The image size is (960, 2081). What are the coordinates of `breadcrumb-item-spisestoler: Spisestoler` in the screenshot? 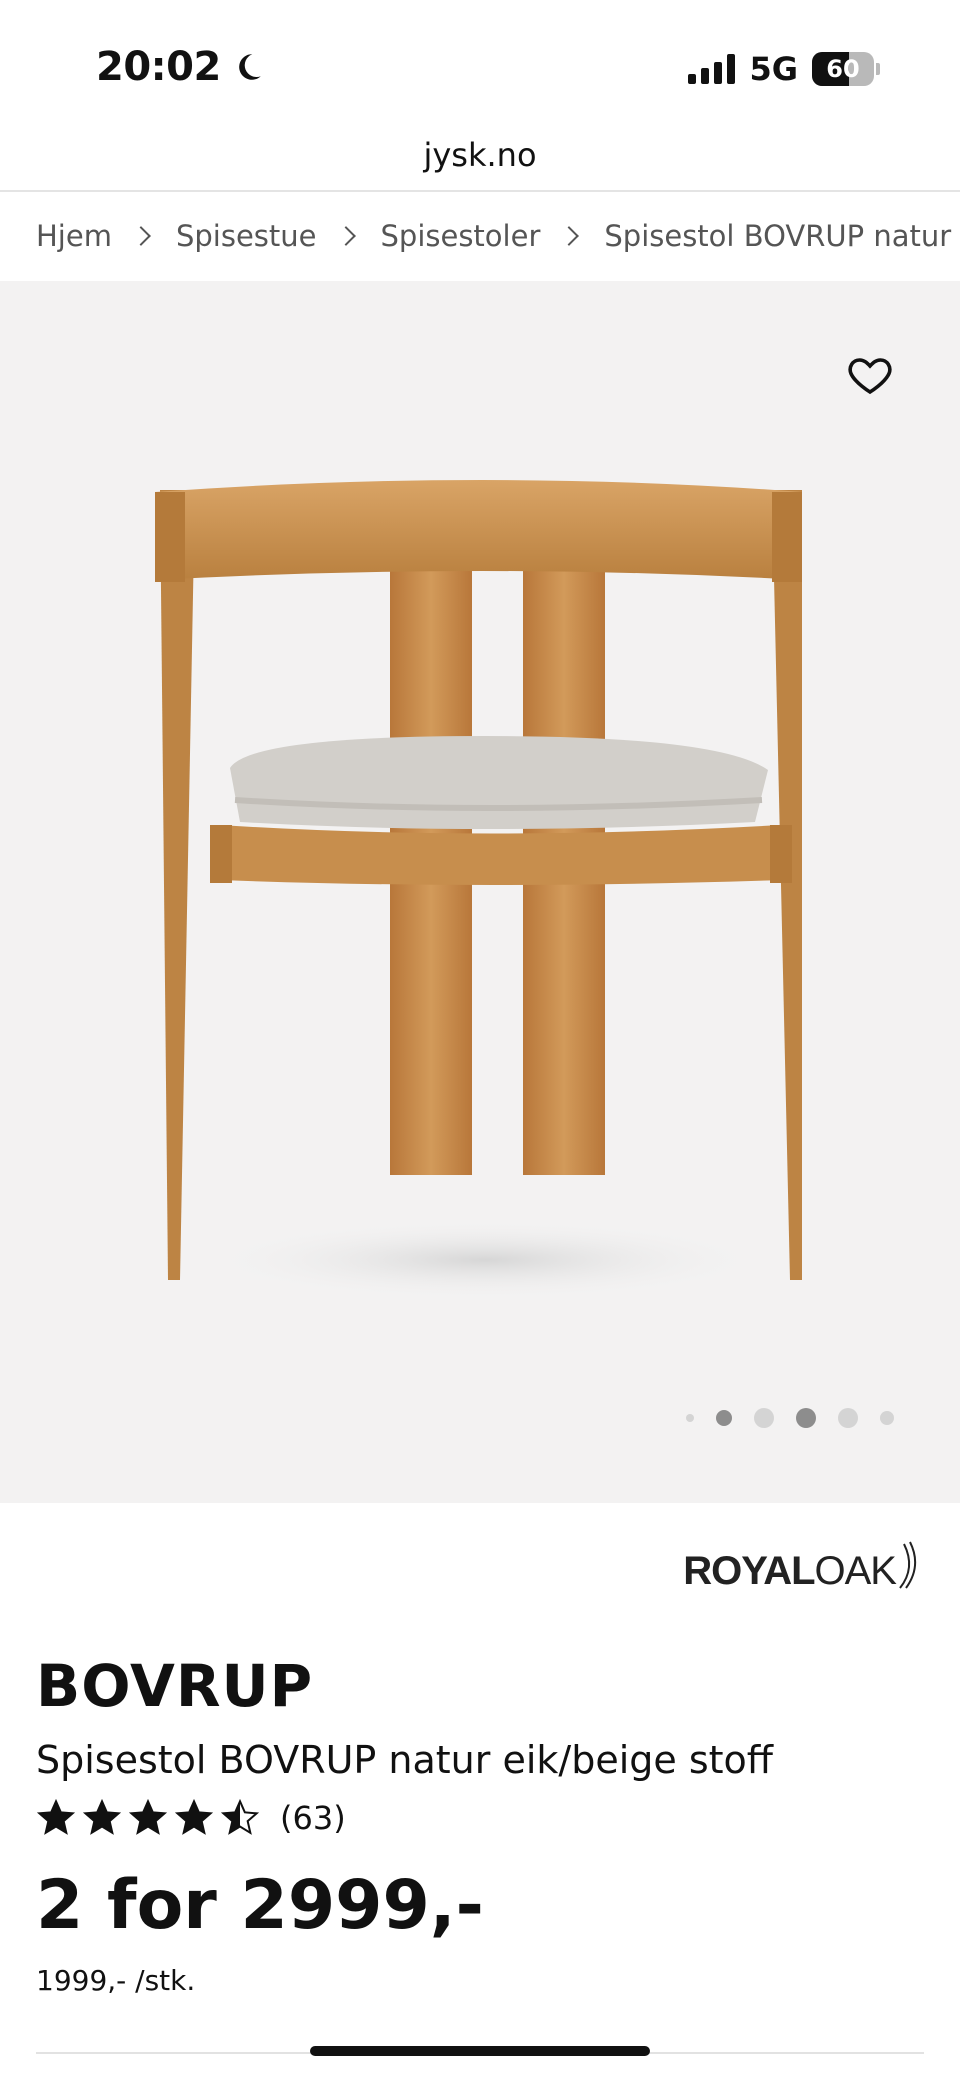 It's located at (461, 236).